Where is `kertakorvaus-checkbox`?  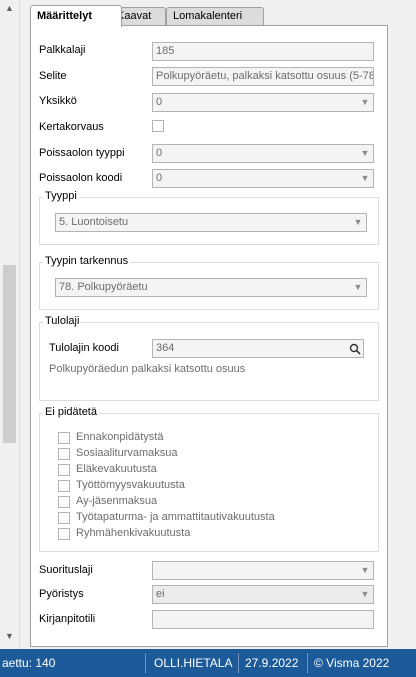 kertakorvaus-checkbox is located at coordinates (158, 126).